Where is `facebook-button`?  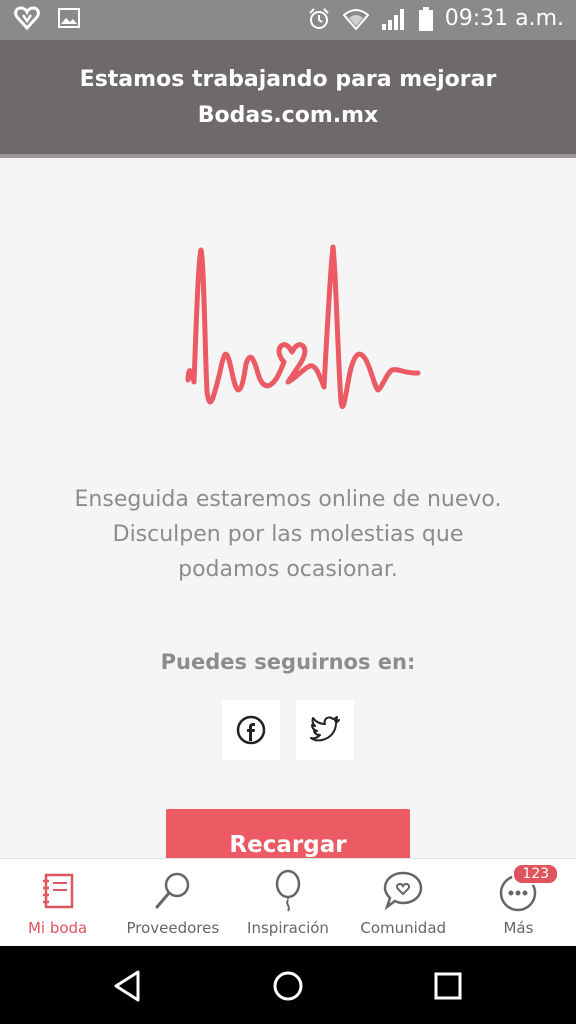
facebook-button is located at coordinates (251, 730).